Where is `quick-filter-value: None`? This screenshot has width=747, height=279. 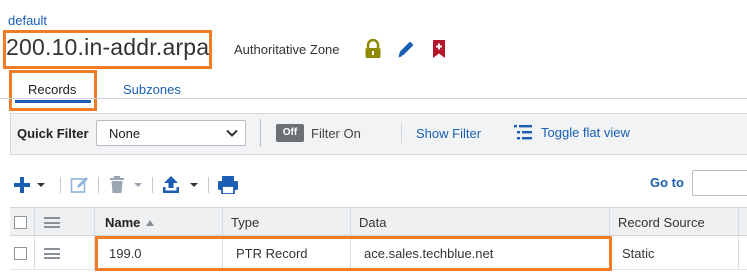
quick-filter-value: None is located at coordinates (125, 133).